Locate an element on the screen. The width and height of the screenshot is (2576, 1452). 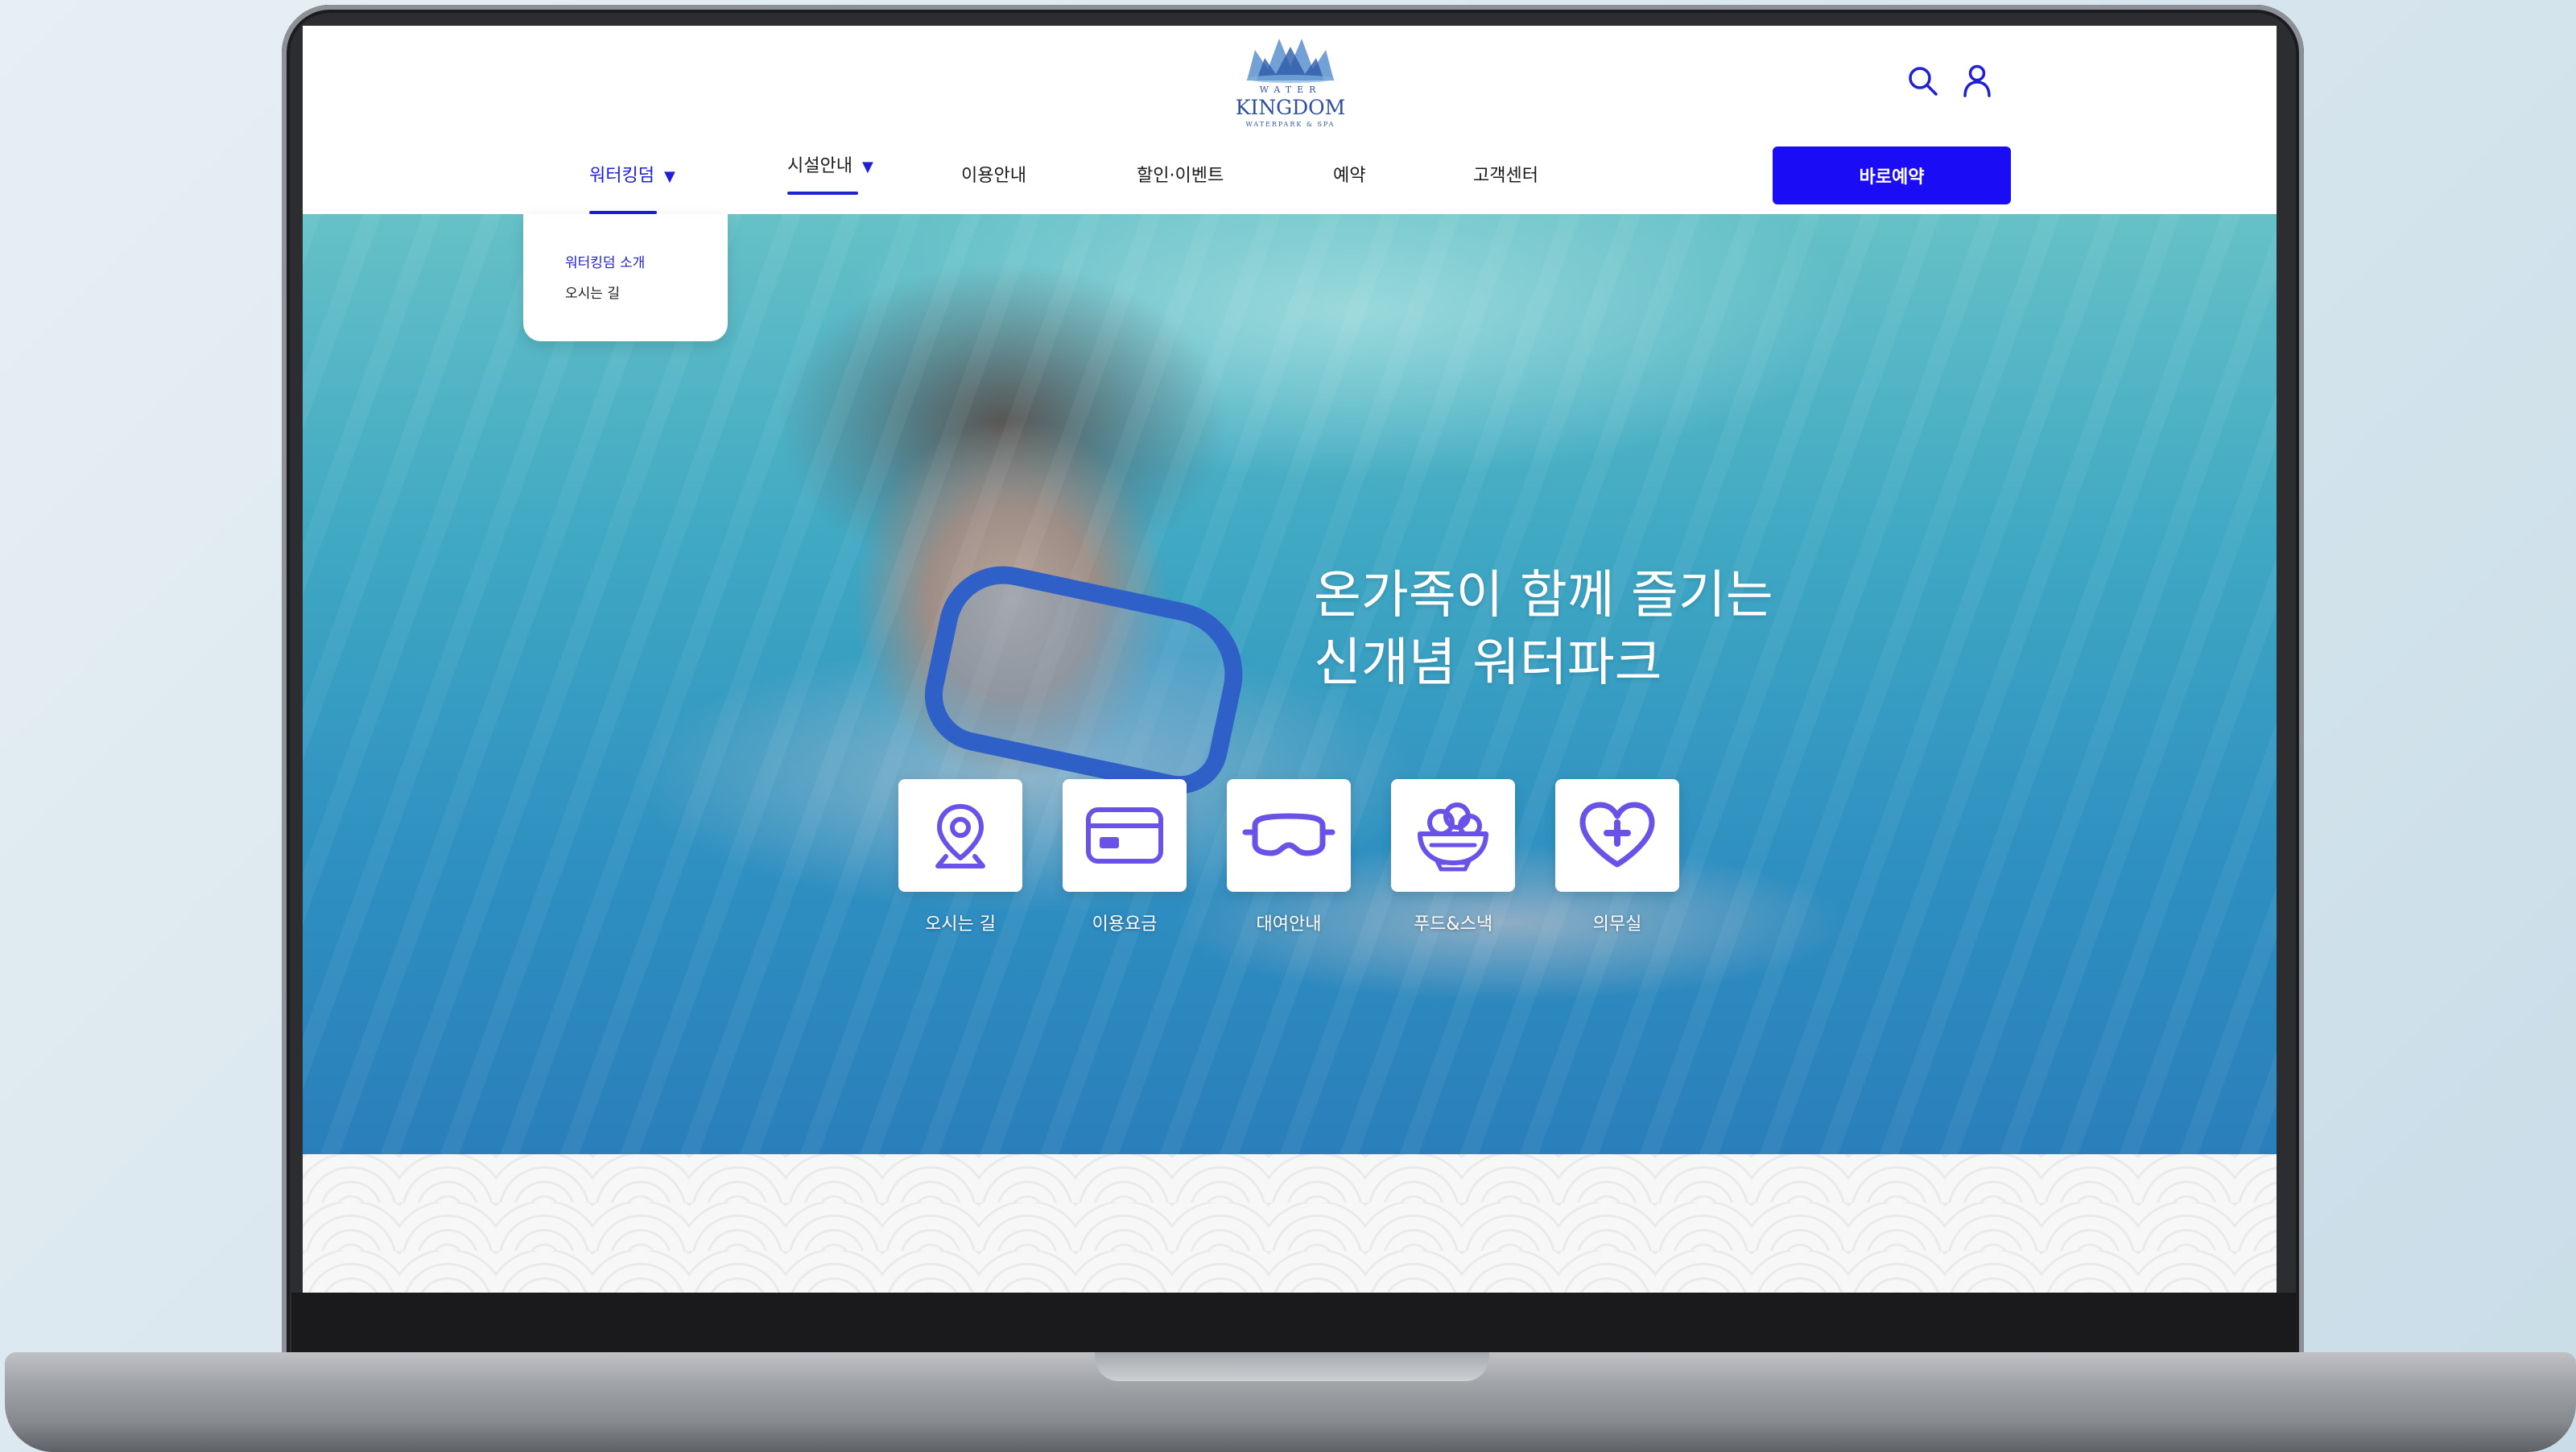
hero-title: 온가족이 함께 즐기는 신개념 워터파크 is located at coordinates (1543, 629).